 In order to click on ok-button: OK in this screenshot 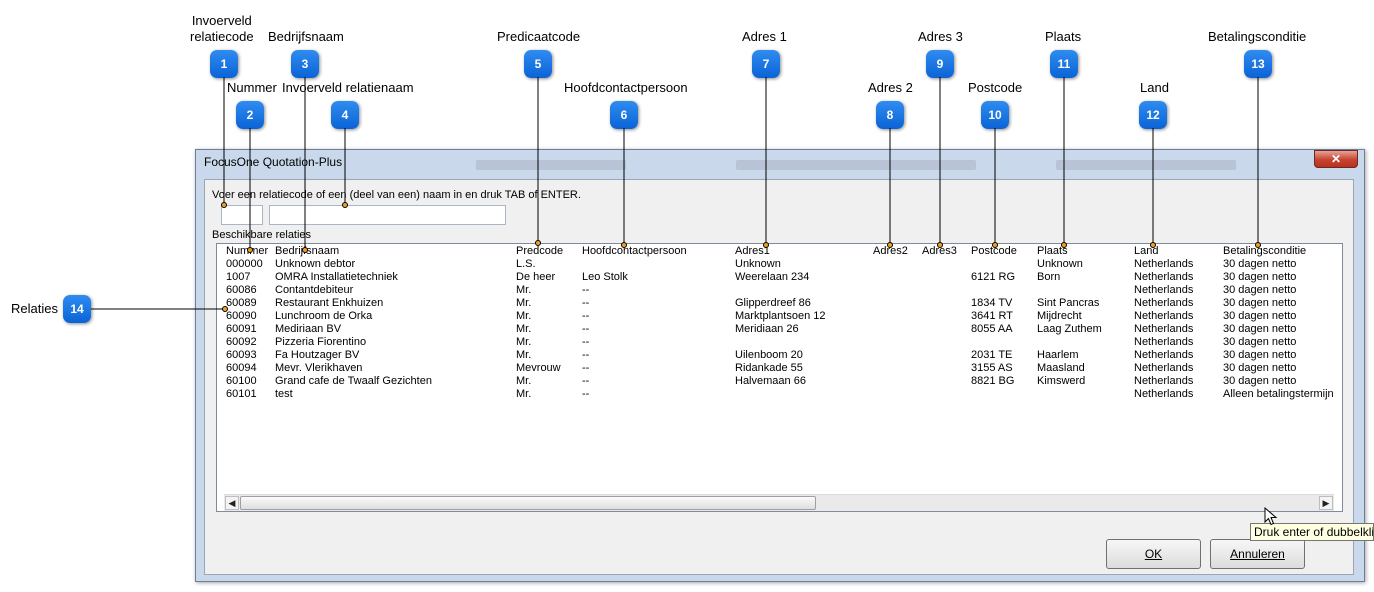, I will do `click(1153, 554)`.